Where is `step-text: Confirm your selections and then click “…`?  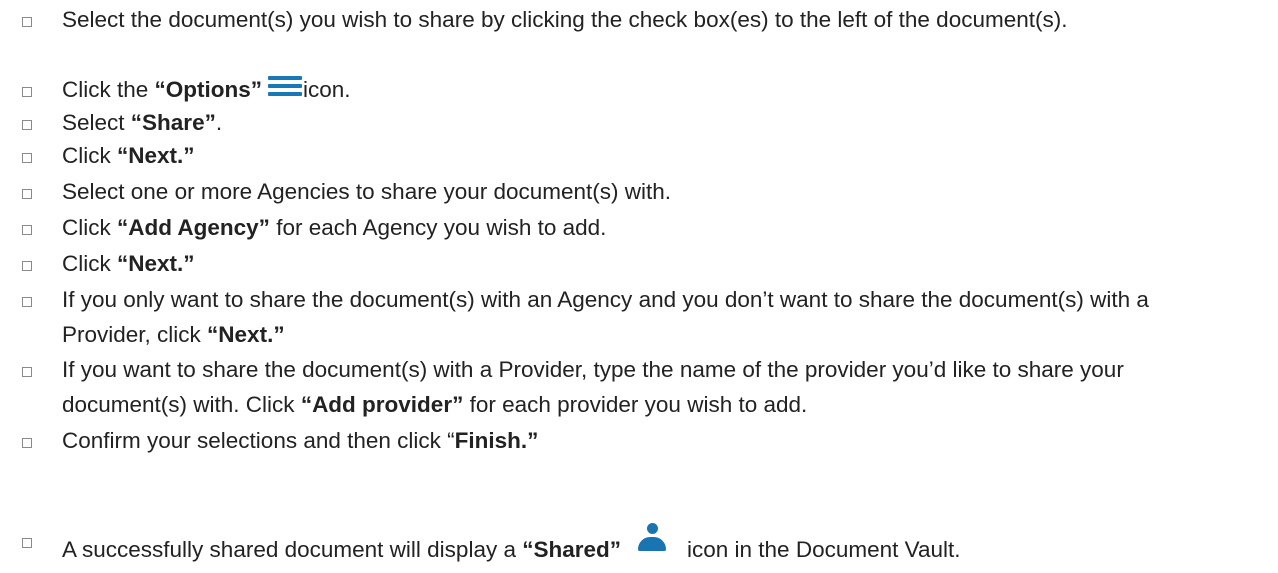
step-text: Confirm your selections and then click “… is located at coordinates (300, 440).